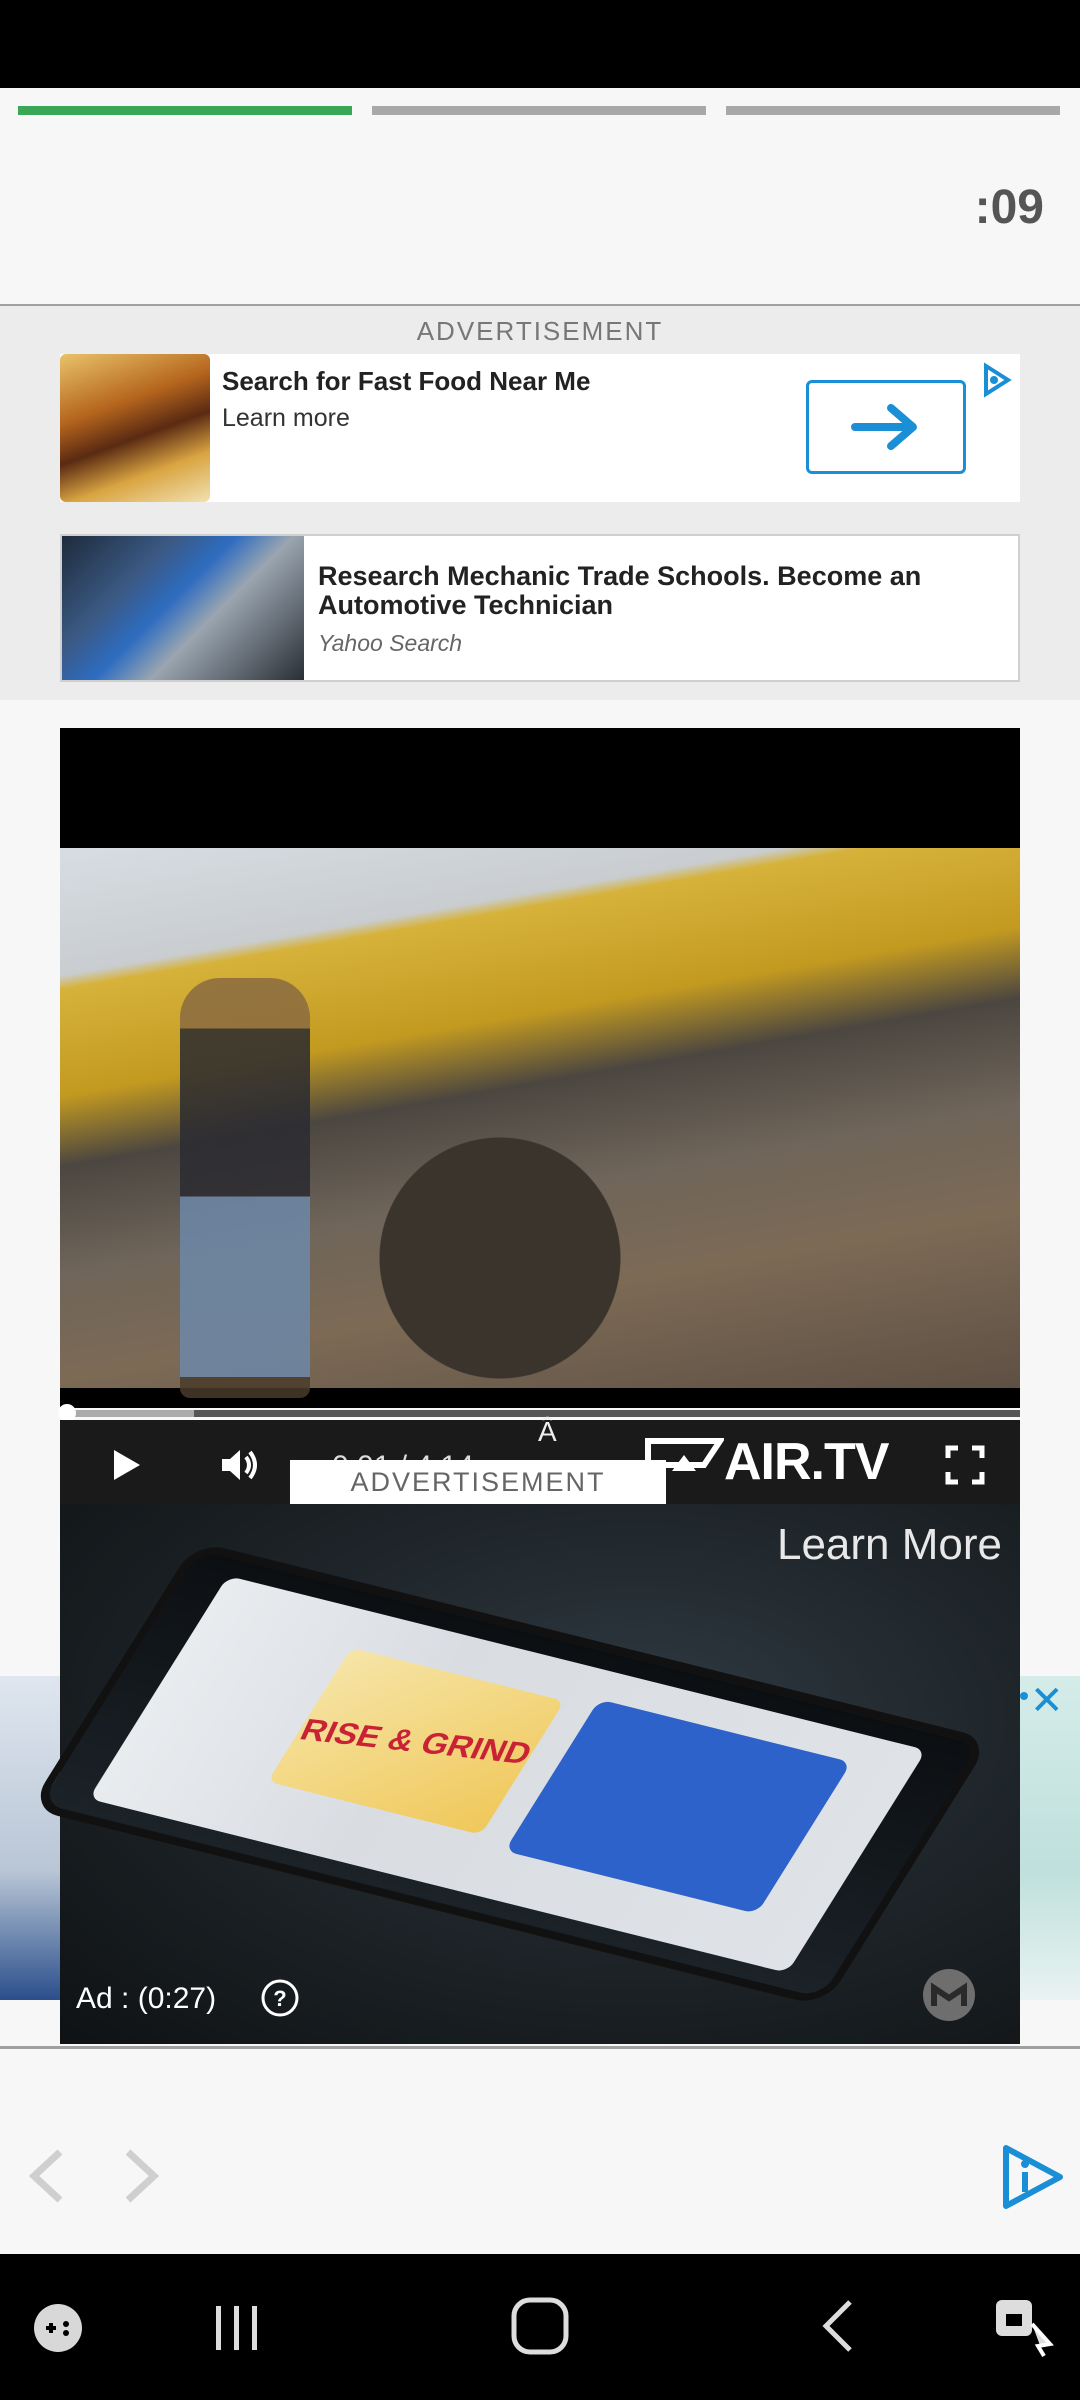  I want to click on arrow-right-icon, so click(884, 427).